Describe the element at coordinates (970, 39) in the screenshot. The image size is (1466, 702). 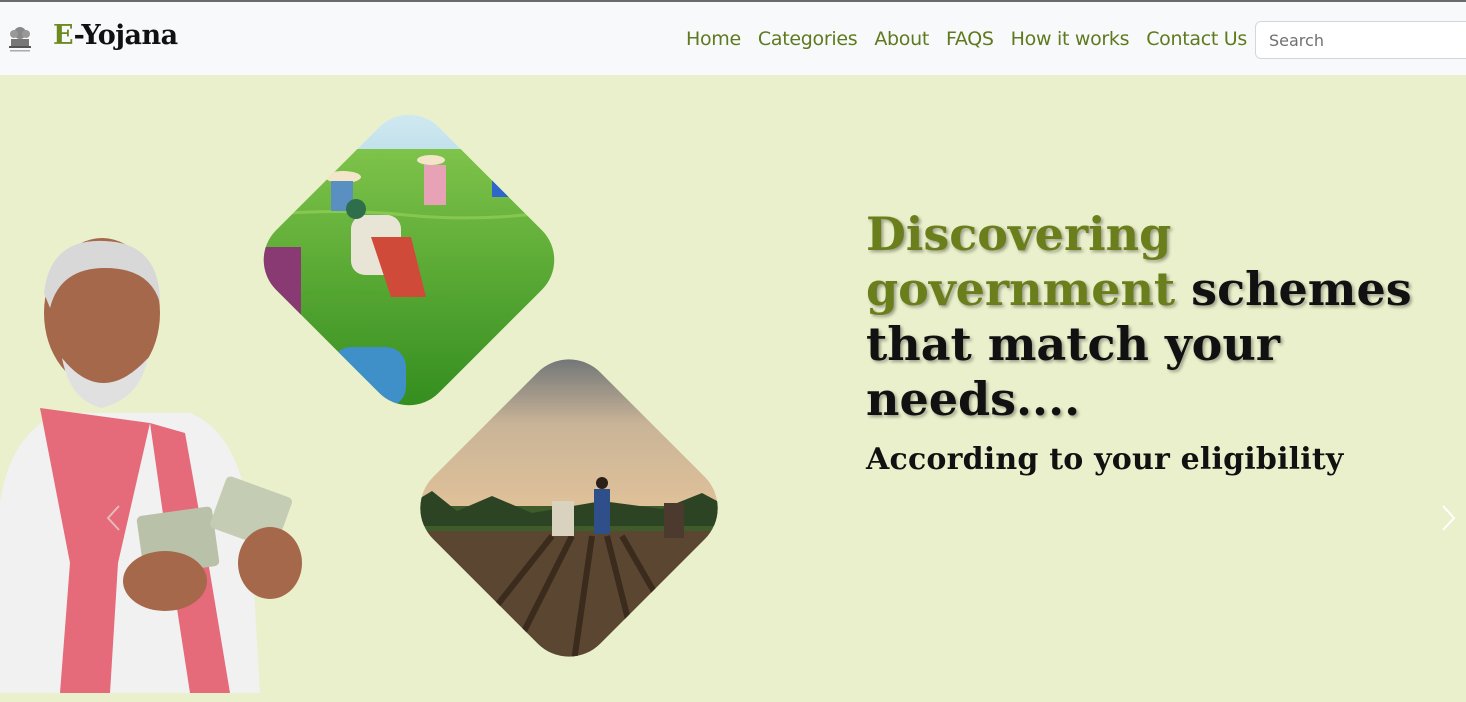
I see `nav-faqs: FAQS` at that location.